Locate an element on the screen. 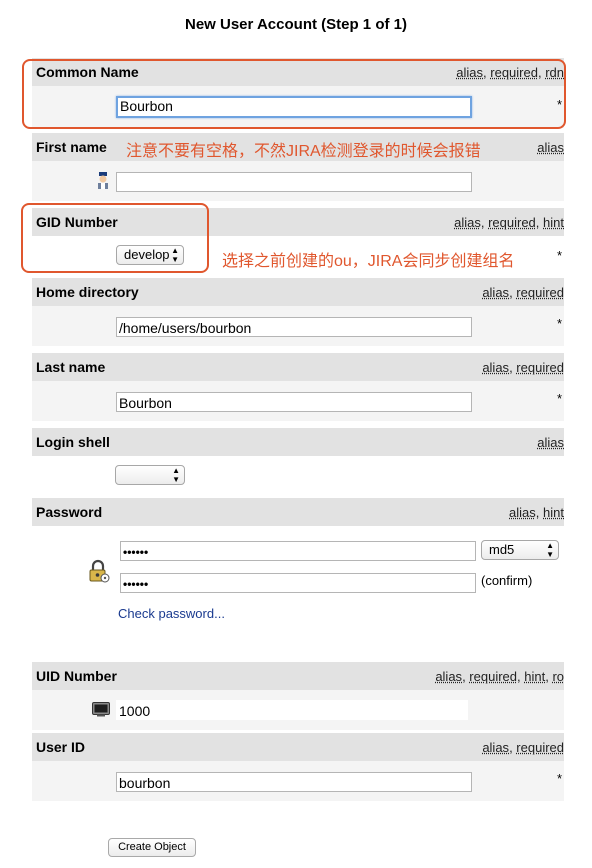  home-directory-input: /home/users/bourbon is located at coordinates (294, 327).